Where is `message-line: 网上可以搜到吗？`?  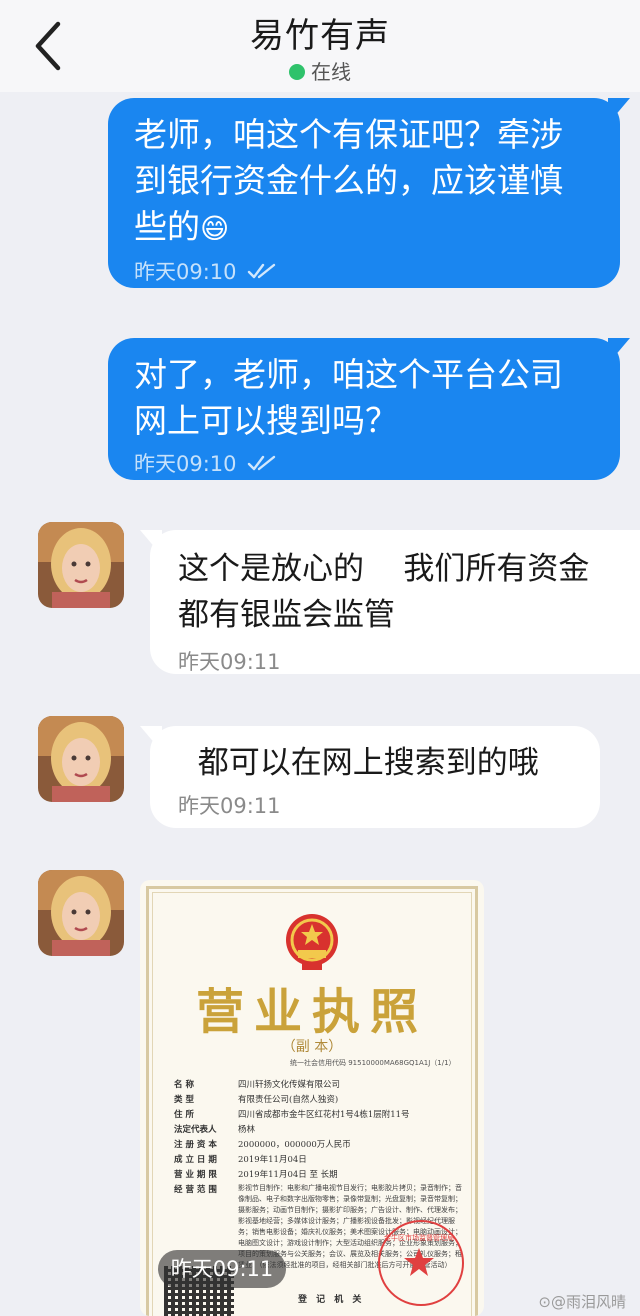
message-line: 网上可以搜到吗？ is located at coordinates (266, 420).